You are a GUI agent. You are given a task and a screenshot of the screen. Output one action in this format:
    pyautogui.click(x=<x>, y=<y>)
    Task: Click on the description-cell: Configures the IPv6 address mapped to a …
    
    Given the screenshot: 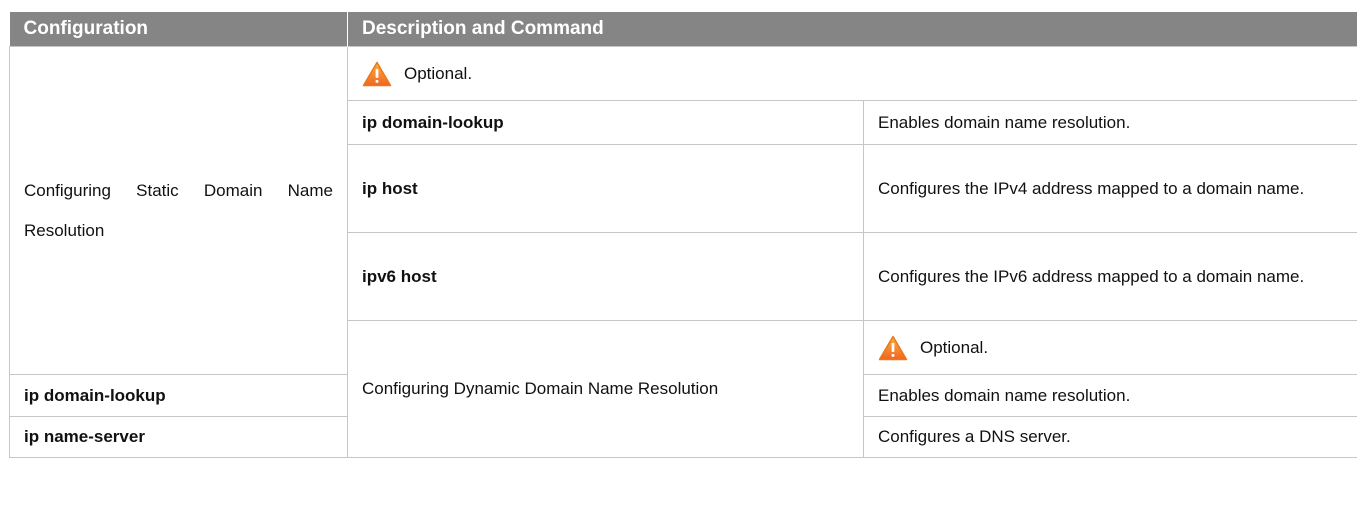 What is the action you would take?
    pyautogui.click(x=1110, y=276)
    